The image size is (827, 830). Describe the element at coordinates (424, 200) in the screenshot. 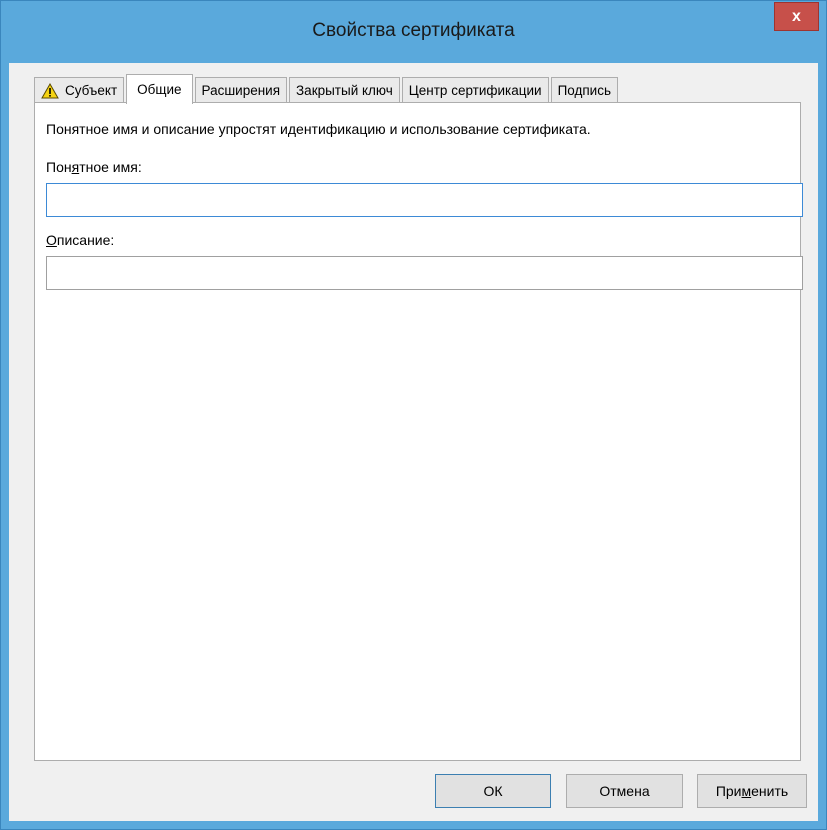

I see `friendly-name-input` at that location.